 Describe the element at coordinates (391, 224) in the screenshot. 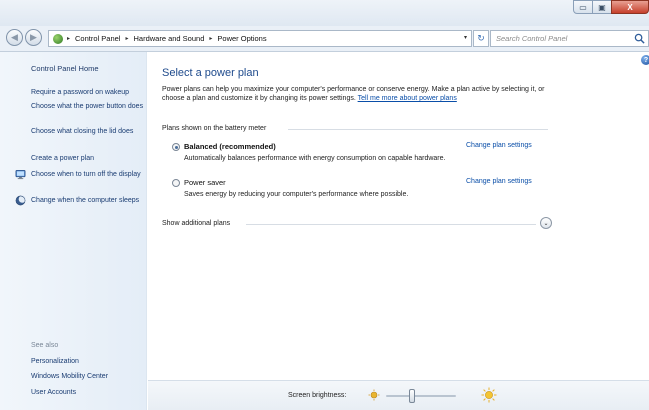

I see `show-additional-divider` at that location.